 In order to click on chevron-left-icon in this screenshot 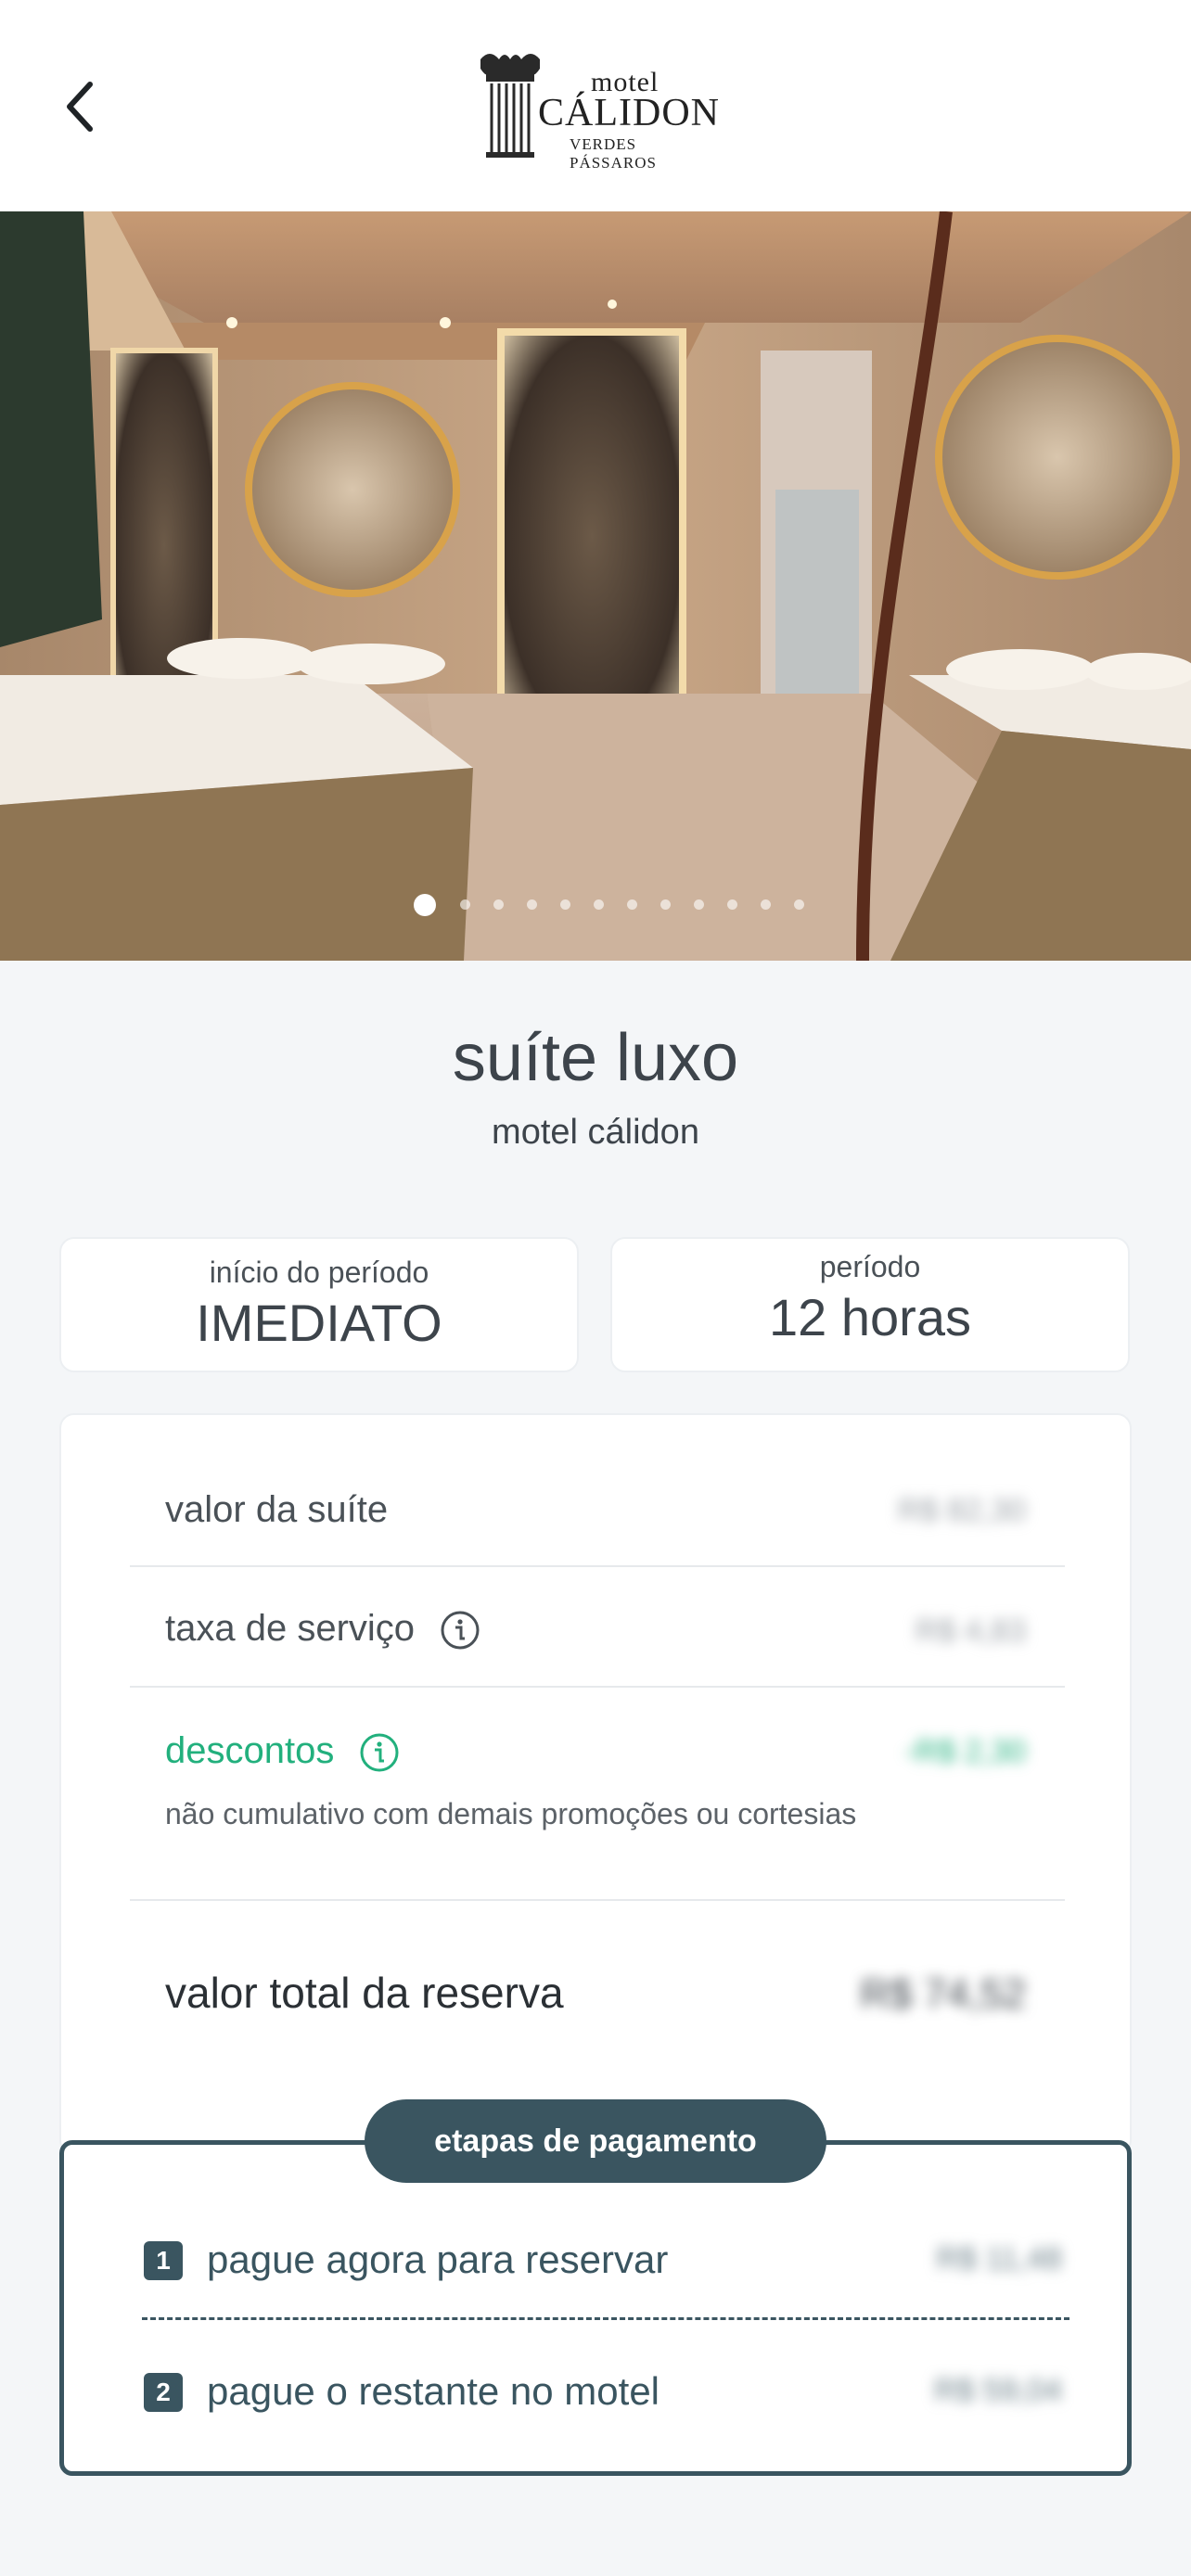, I will do `click(80, 107)`.